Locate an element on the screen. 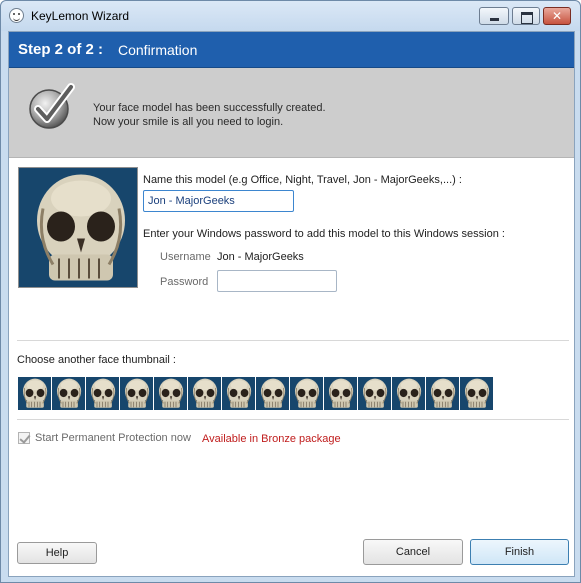 The height and width of the screenshot is (583, 581). cancel-button: Cancel is located at coordinates (413, 552).